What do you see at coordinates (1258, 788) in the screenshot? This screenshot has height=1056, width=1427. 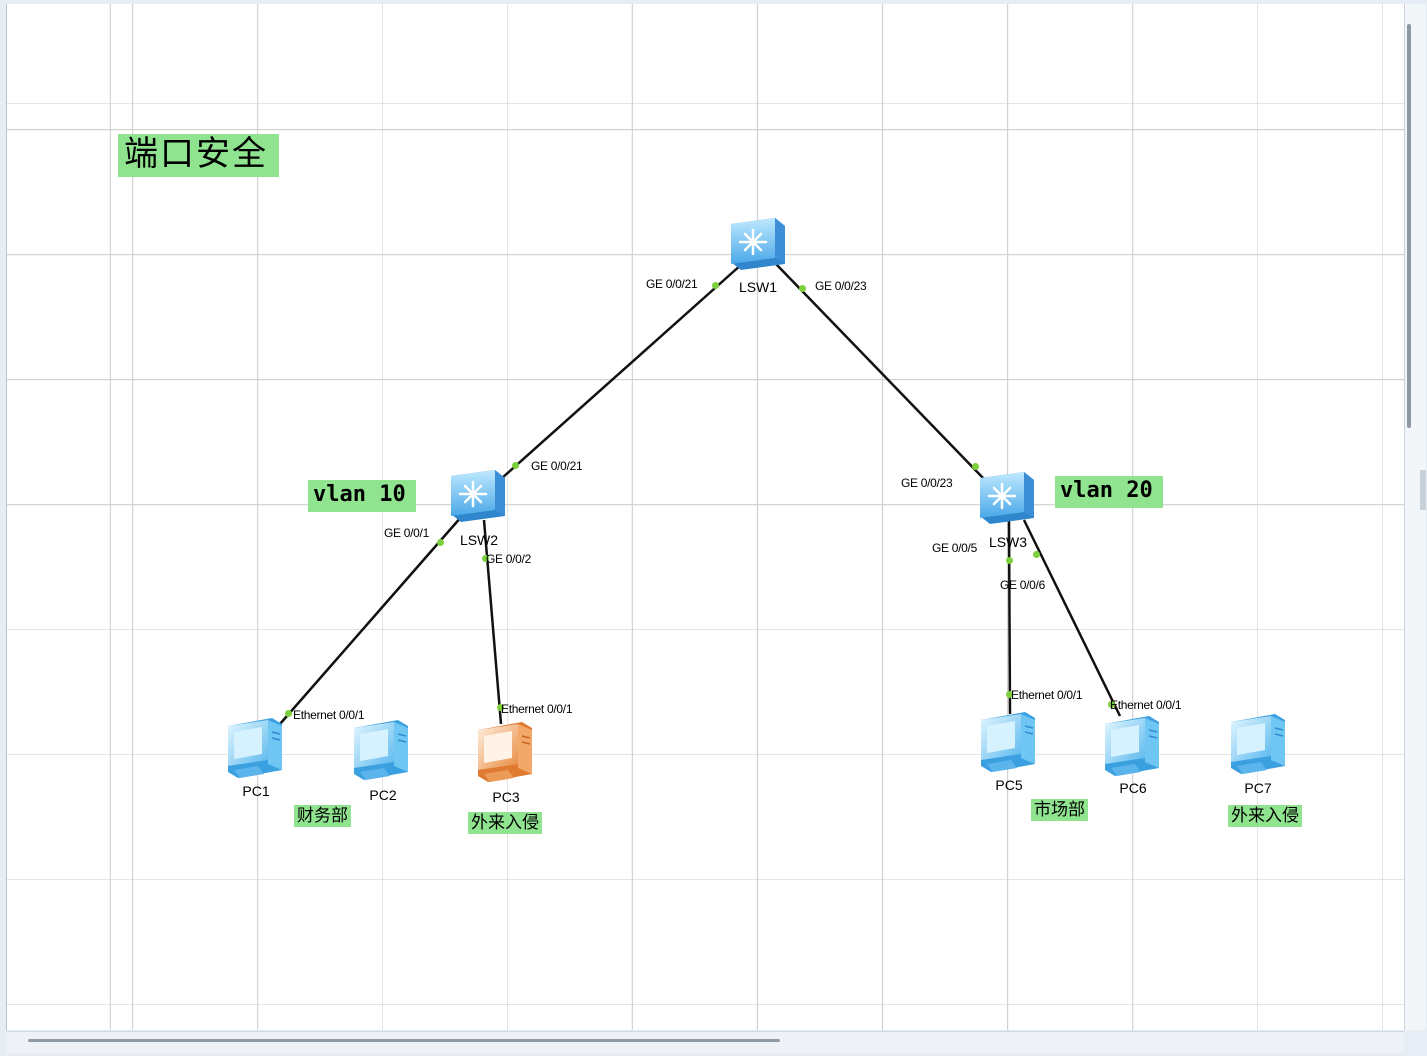 I see `device-label-pc7: PC7` at bounding box center [1258, 788].